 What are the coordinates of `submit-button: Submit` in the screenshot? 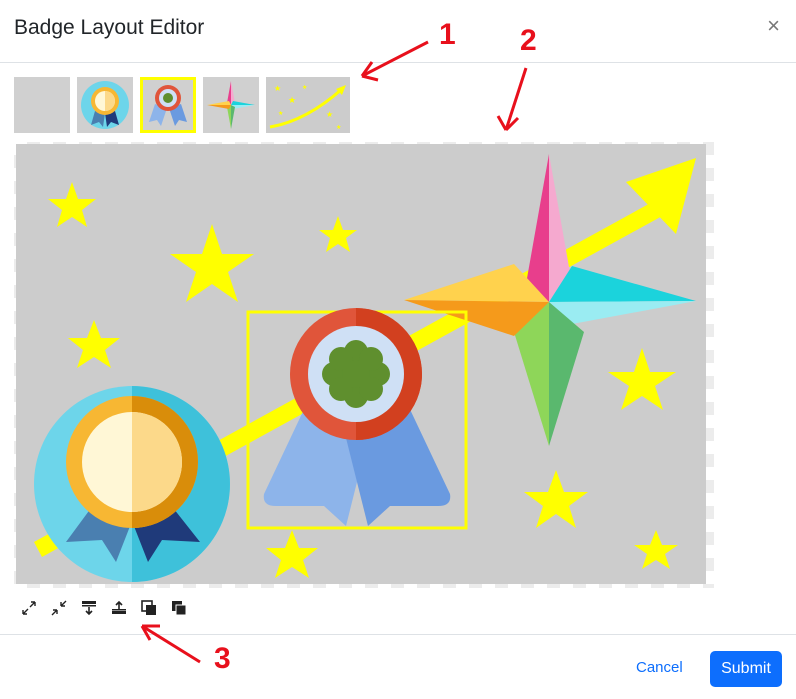 It's located at (746, 669).